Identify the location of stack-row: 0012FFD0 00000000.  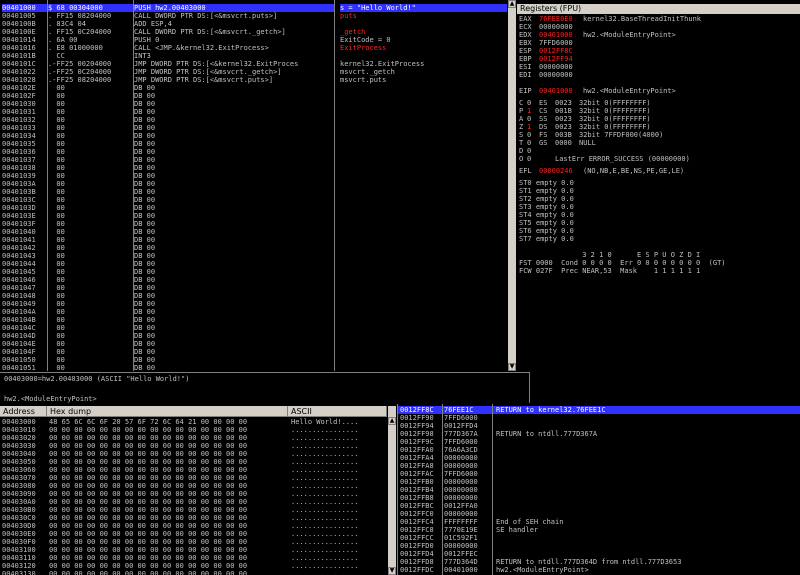
(599, 546).